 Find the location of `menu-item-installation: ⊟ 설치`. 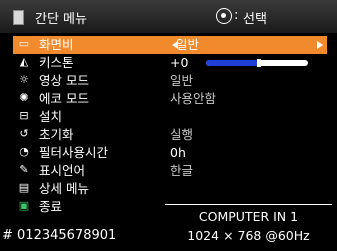

menu-item-installation: ⊟ 설치 is located at coordinates (80, 117).